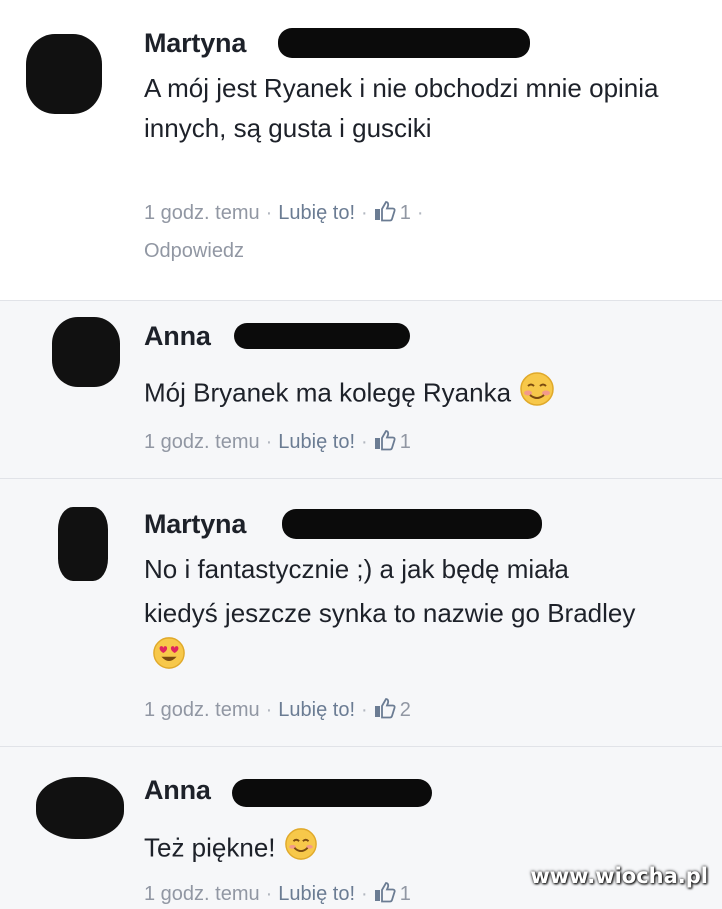 The width and height of the screenshot is (722, 909). I want to click on like-count: 2, so click(405, 710).